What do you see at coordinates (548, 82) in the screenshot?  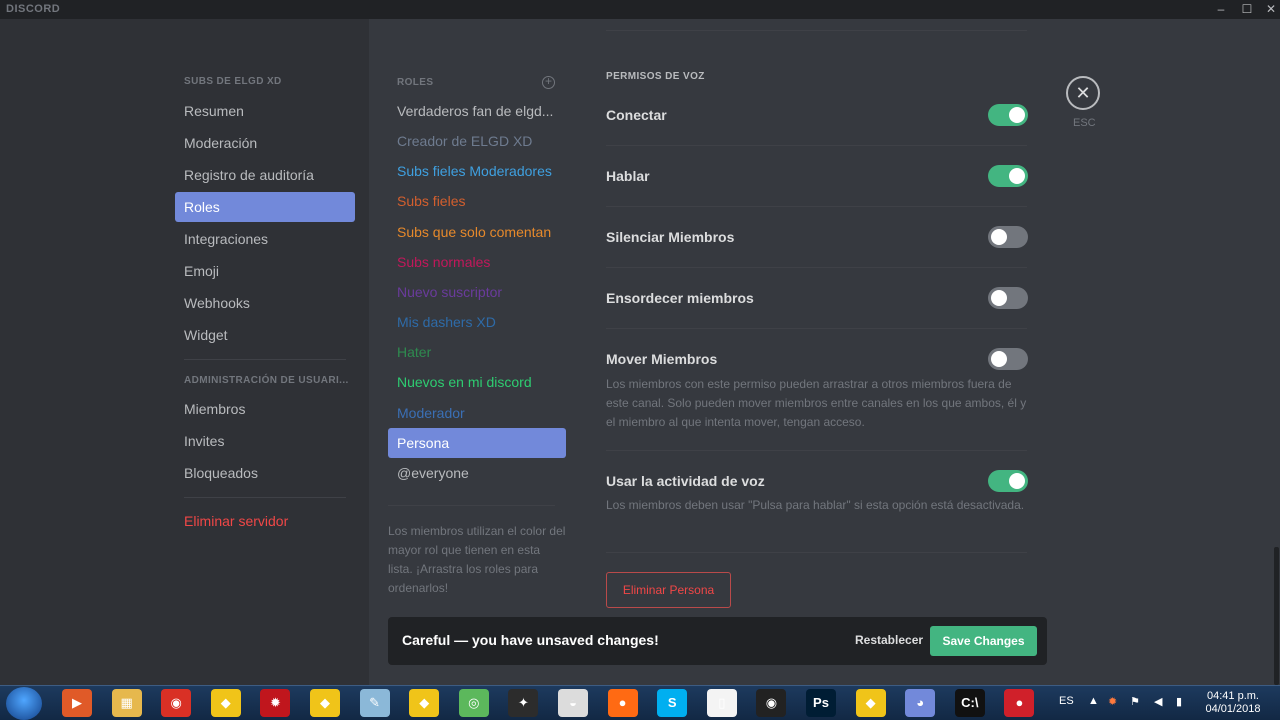 I see `add-role-icon: +` at bounding box center [548, 82].